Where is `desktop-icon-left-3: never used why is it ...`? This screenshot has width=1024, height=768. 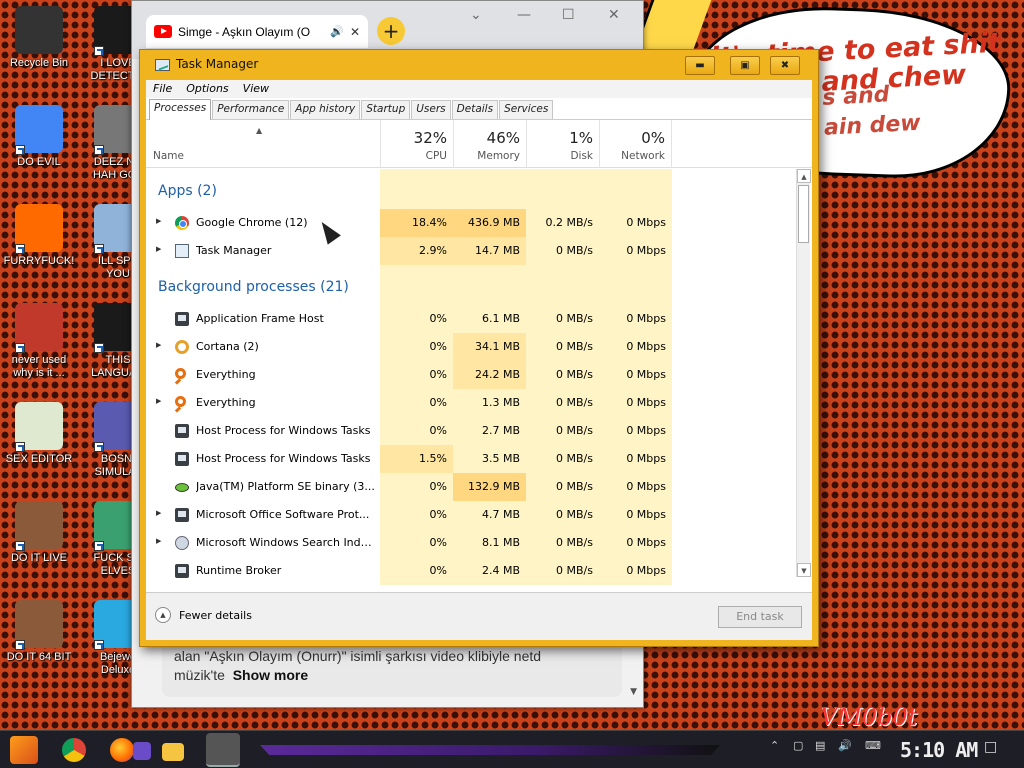 desktop-icon-left-3: never used why is it ... is located at coordinates (39, 341).